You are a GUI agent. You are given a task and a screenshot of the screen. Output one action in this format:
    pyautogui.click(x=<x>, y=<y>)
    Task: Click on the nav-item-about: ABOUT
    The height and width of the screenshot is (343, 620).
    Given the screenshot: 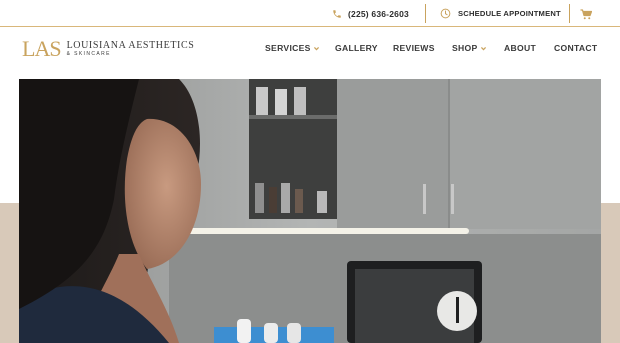 What is the action you would take?
    pyautogui.click(x=520, y=48)
    